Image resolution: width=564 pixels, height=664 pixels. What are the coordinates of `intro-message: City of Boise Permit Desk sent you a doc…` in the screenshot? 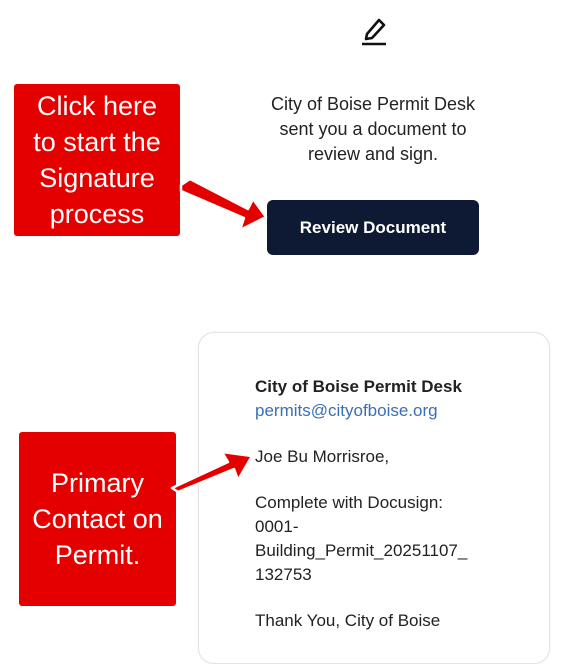 It's located at (373, 129).